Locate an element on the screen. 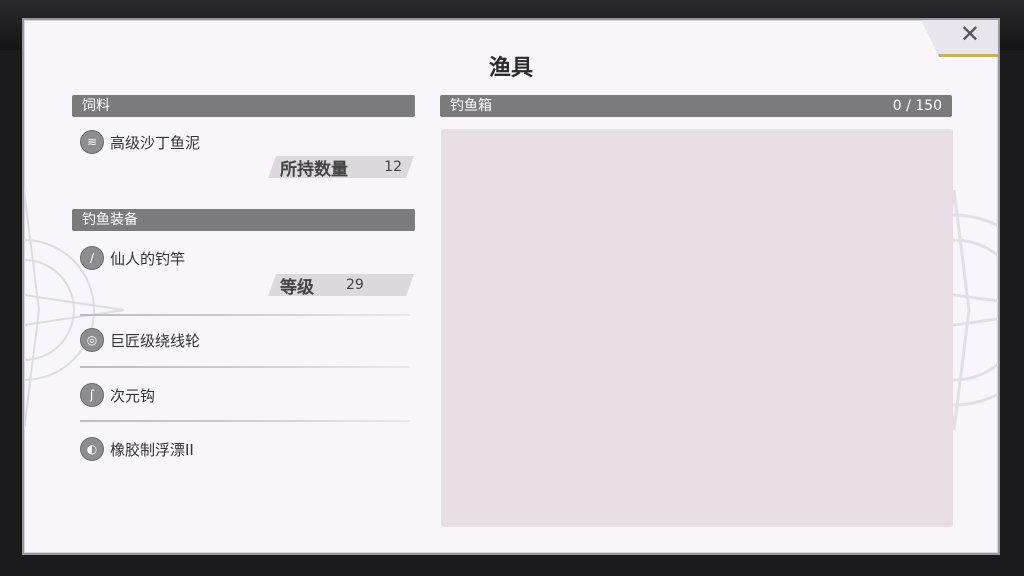 This screenshot has width=1024, height=576. bait-item: ≋ 高级沙丁鱼泥 is located at coordinates (140, 142).